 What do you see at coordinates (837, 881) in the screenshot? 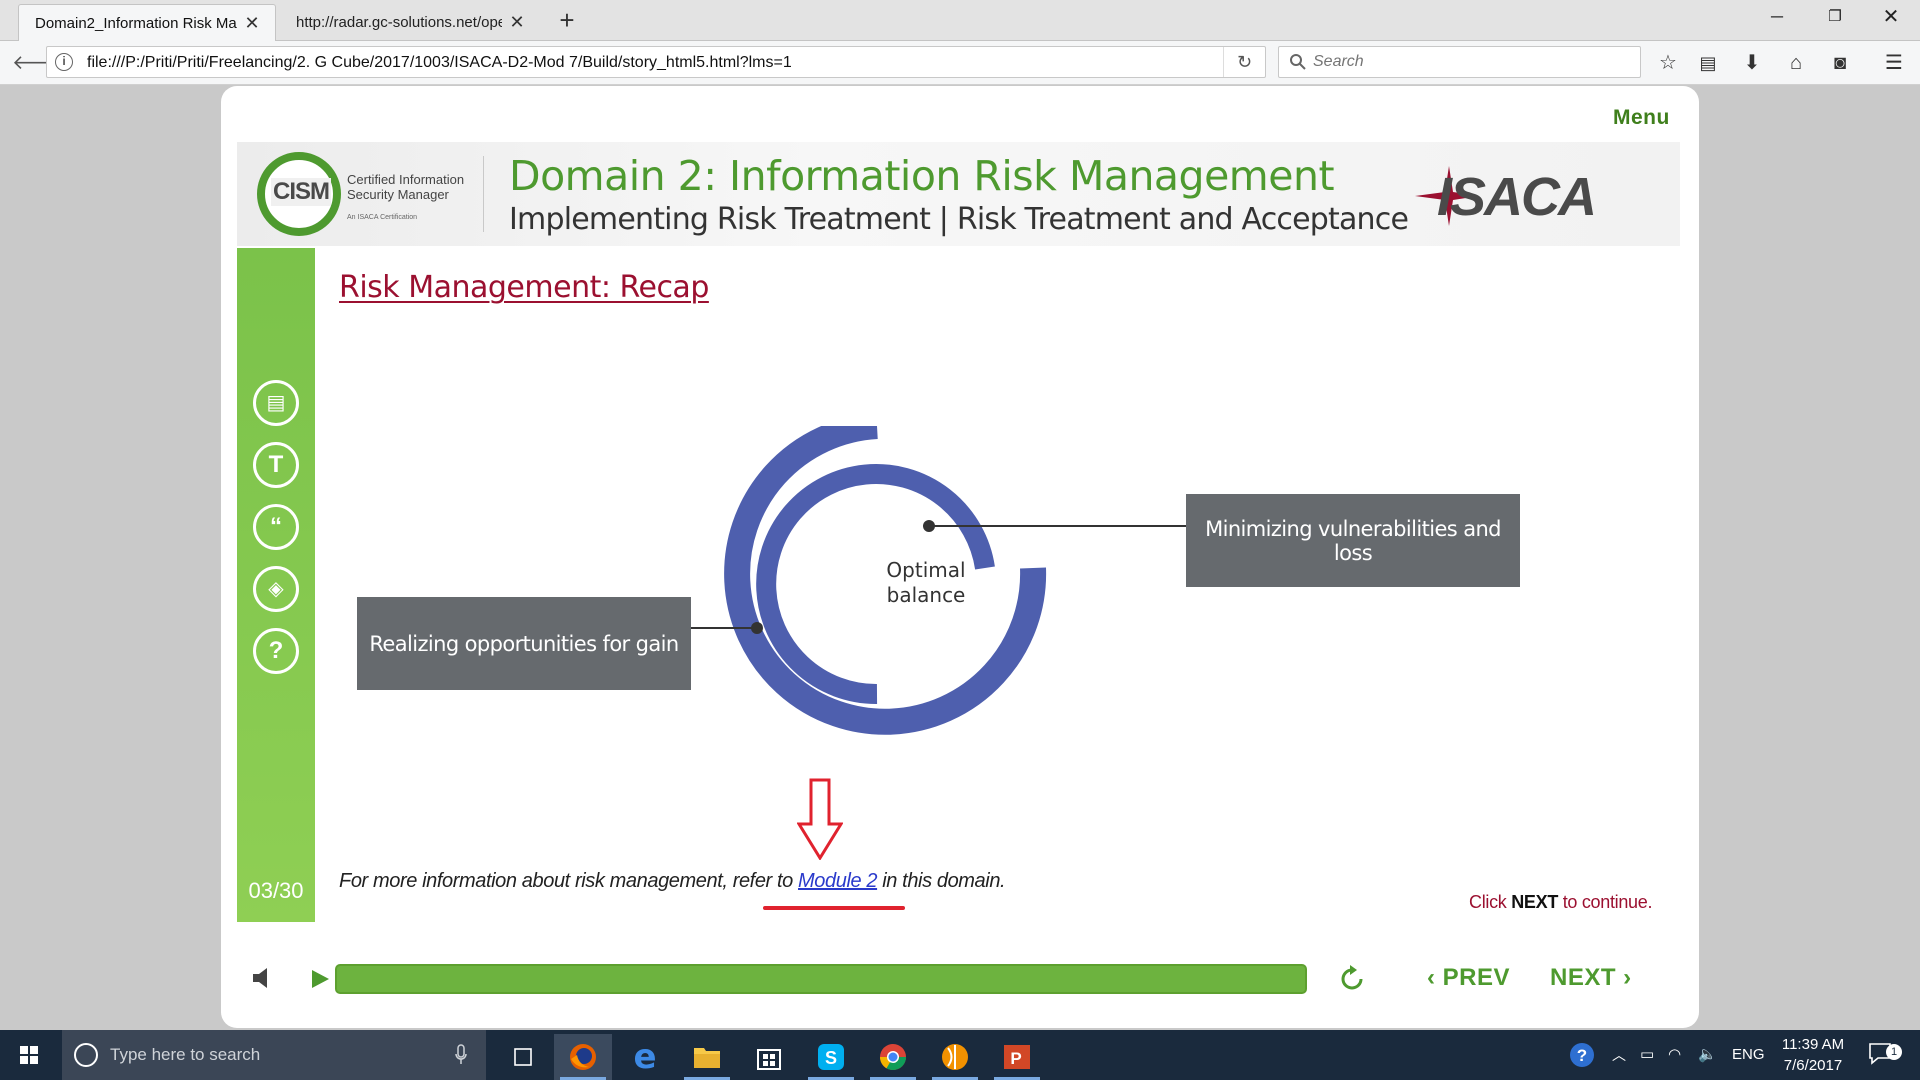
I see `module-2-link: Module 2` at bounding box center [837, 881].